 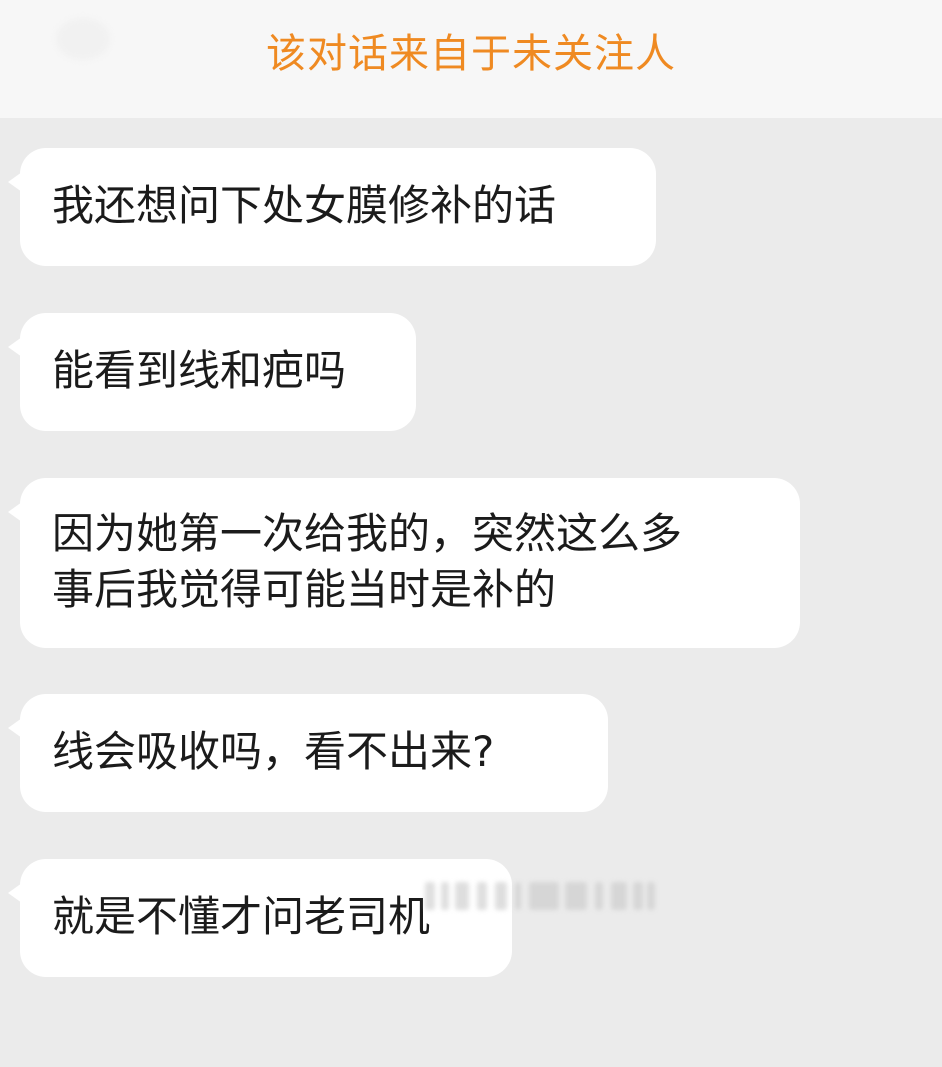 I want to click on message-text: 事后我觉得可能当时是补的, so click(x=304, y=589).